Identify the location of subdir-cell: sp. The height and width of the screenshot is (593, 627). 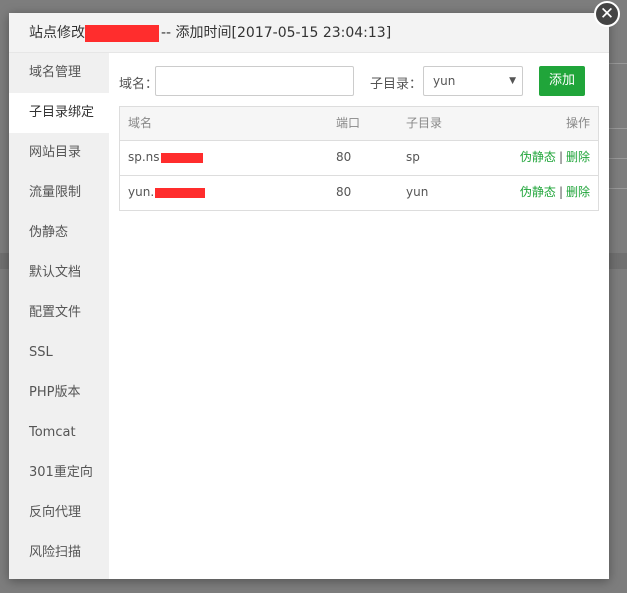
(413, 157).